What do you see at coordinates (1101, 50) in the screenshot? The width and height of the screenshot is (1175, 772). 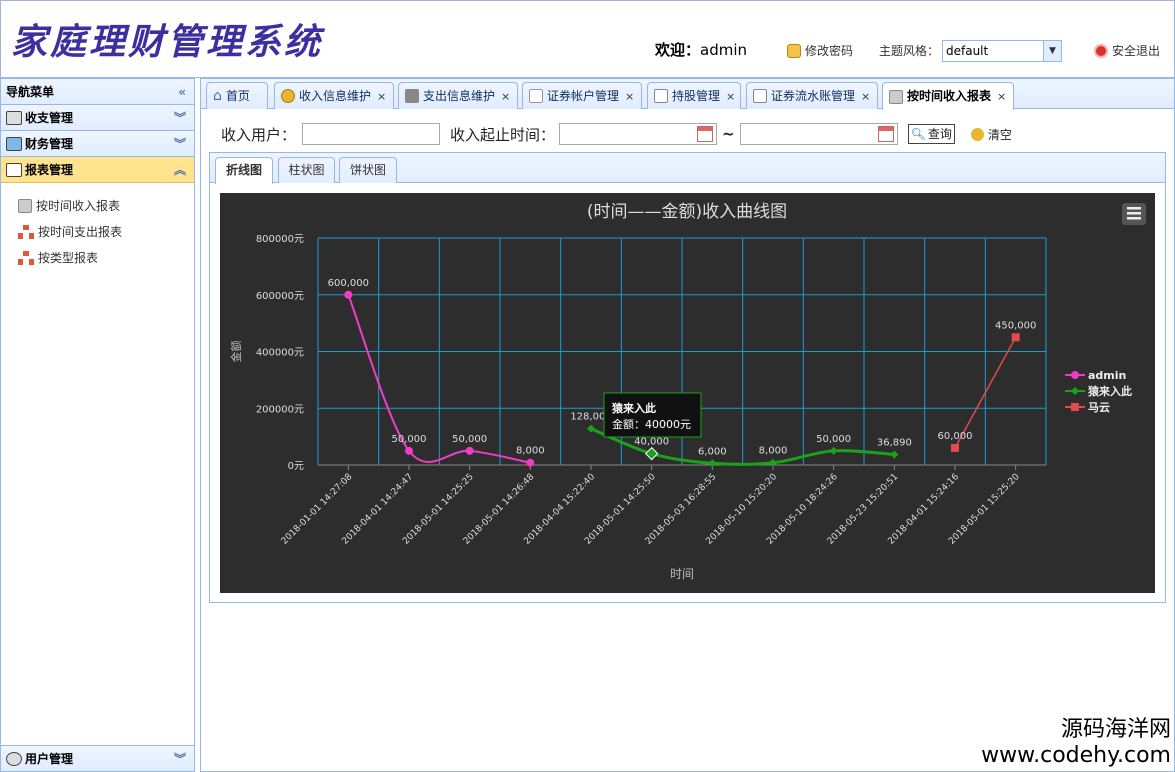 I see `power-icon` at bounding box center [1101, 50].